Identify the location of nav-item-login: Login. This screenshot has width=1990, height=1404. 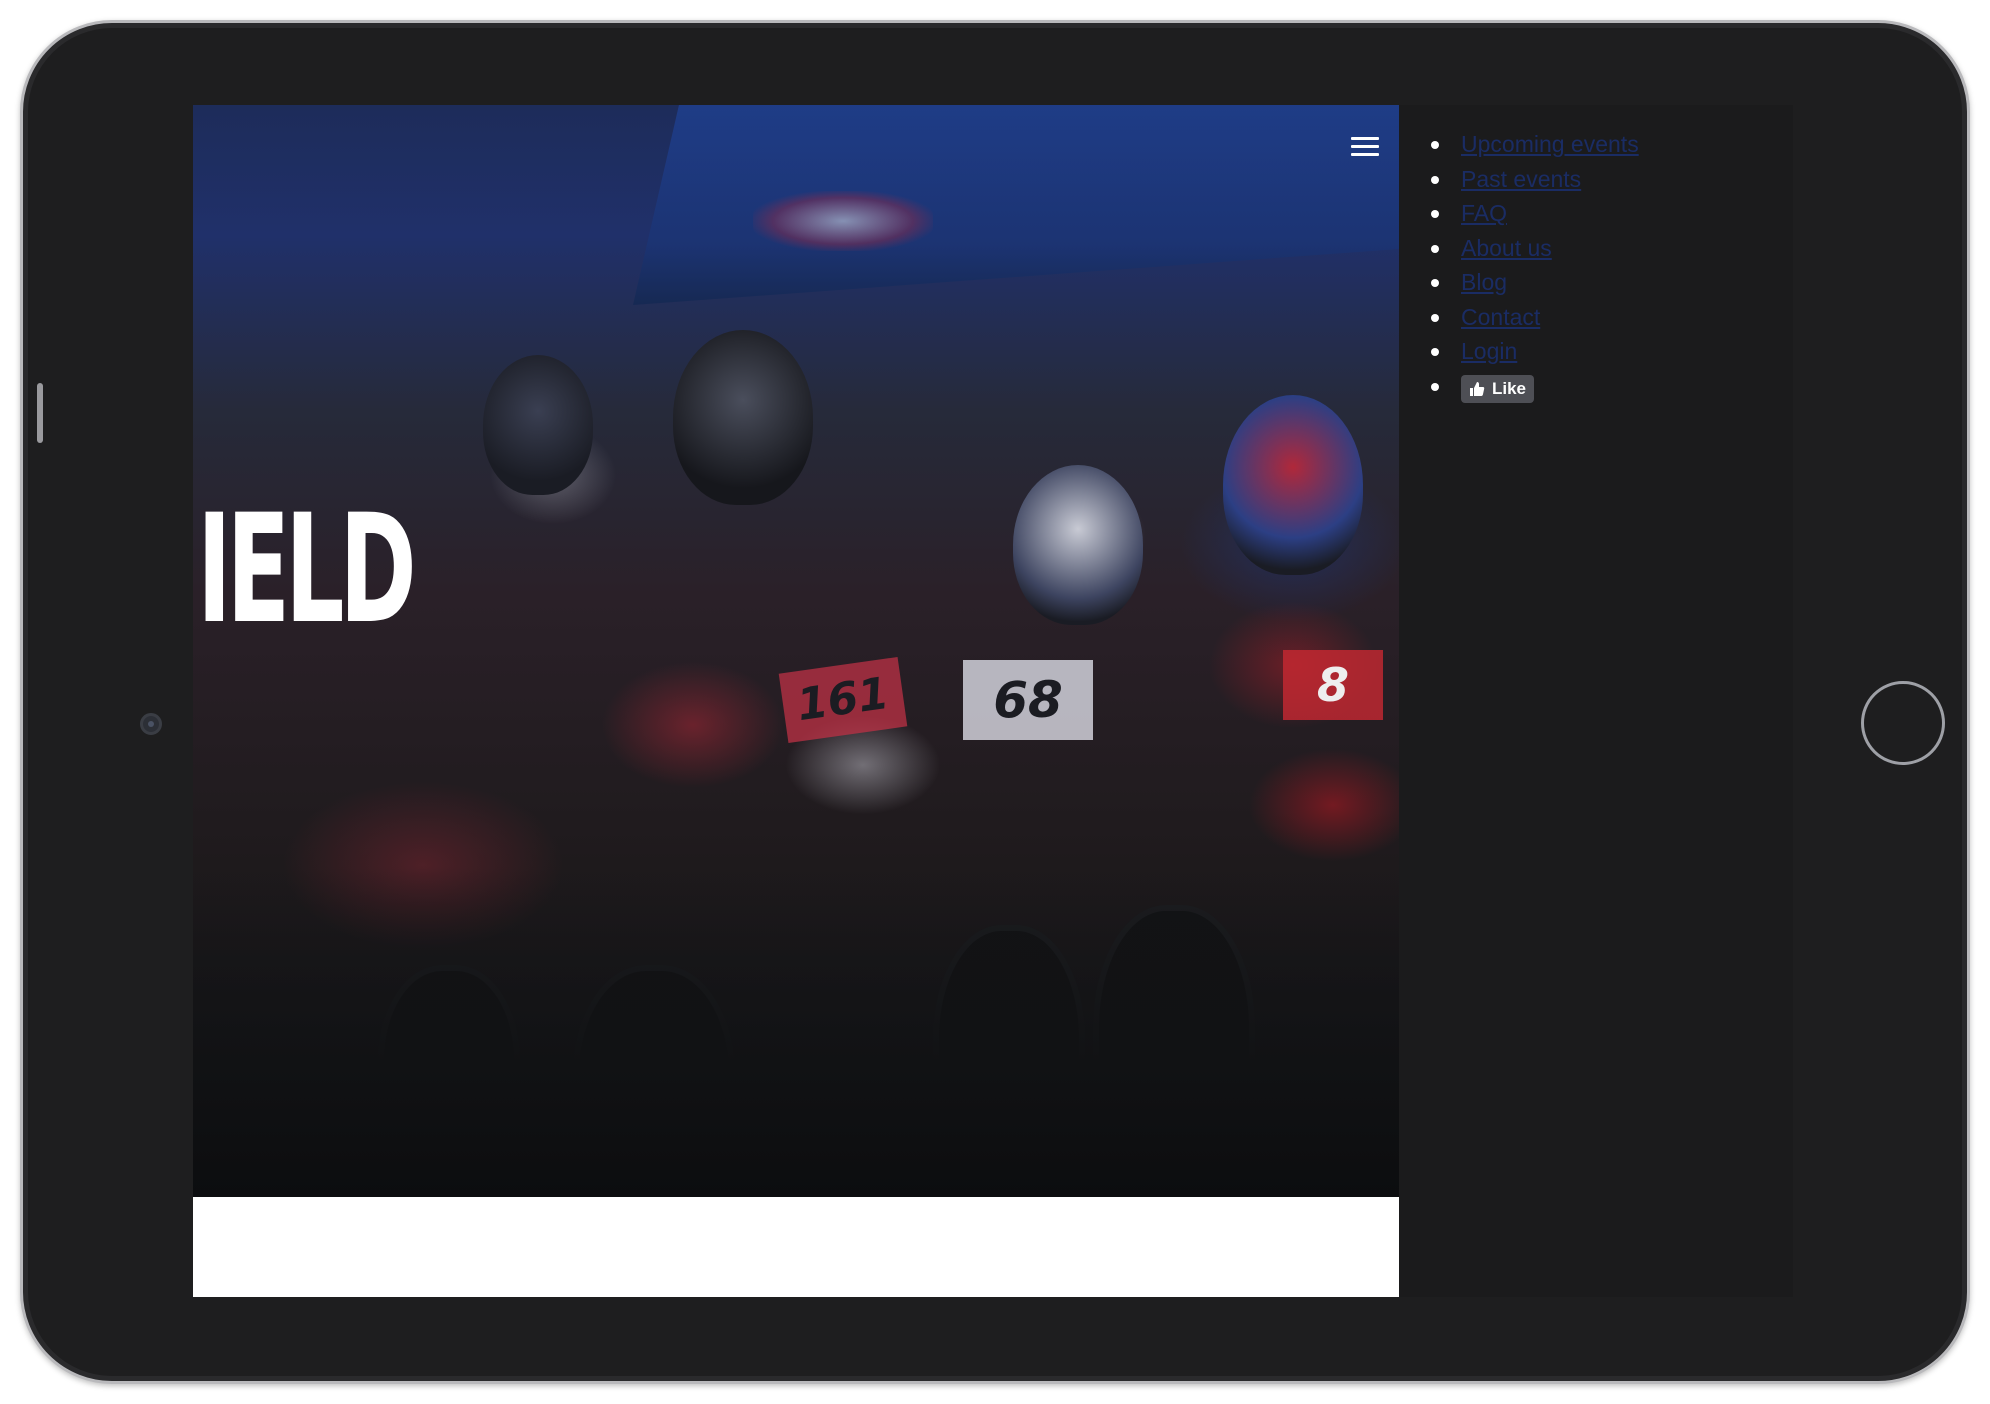
(1535, 351).